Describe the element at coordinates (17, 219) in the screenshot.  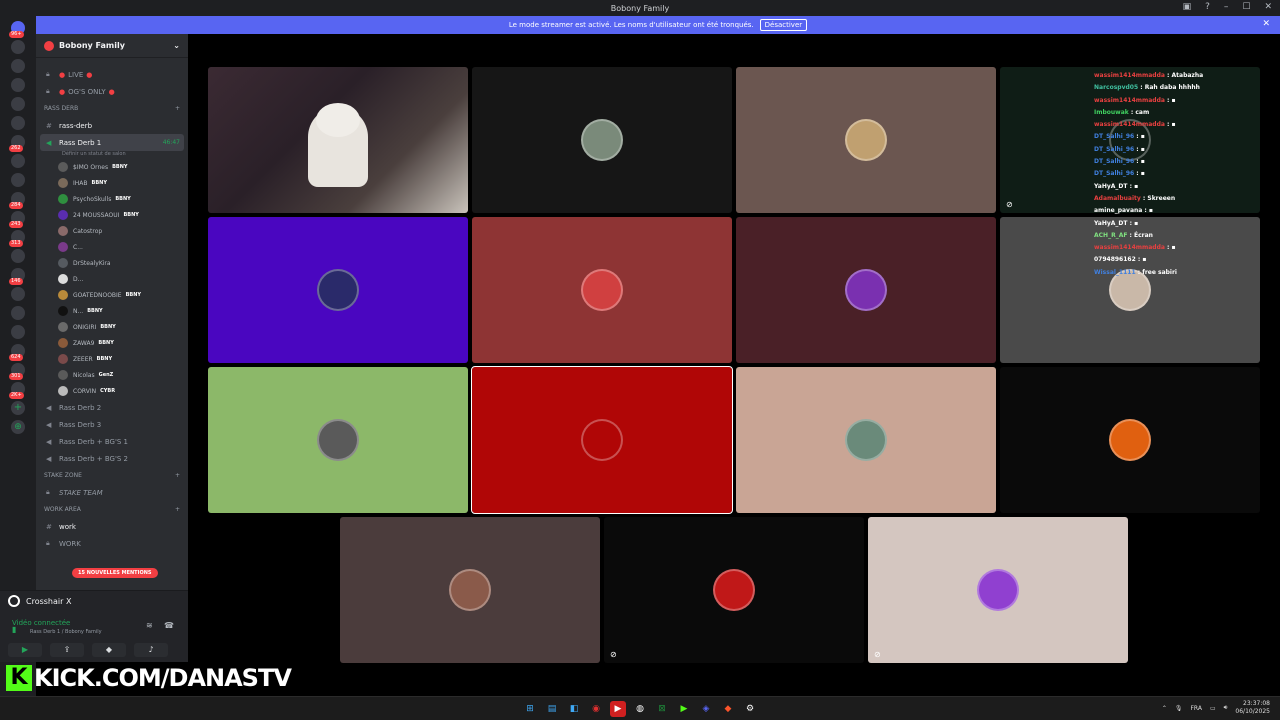
I see `server-icon: 243` at that location.